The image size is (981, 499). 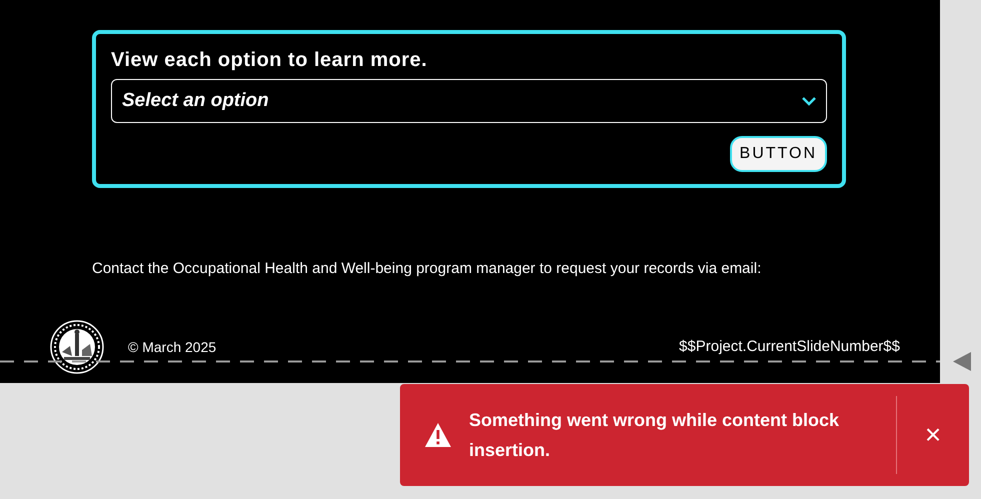 I want to click on contact-text: Contact the Occupational Health and Well-being program manager to request your records via email:, so click(x=427, y=269).